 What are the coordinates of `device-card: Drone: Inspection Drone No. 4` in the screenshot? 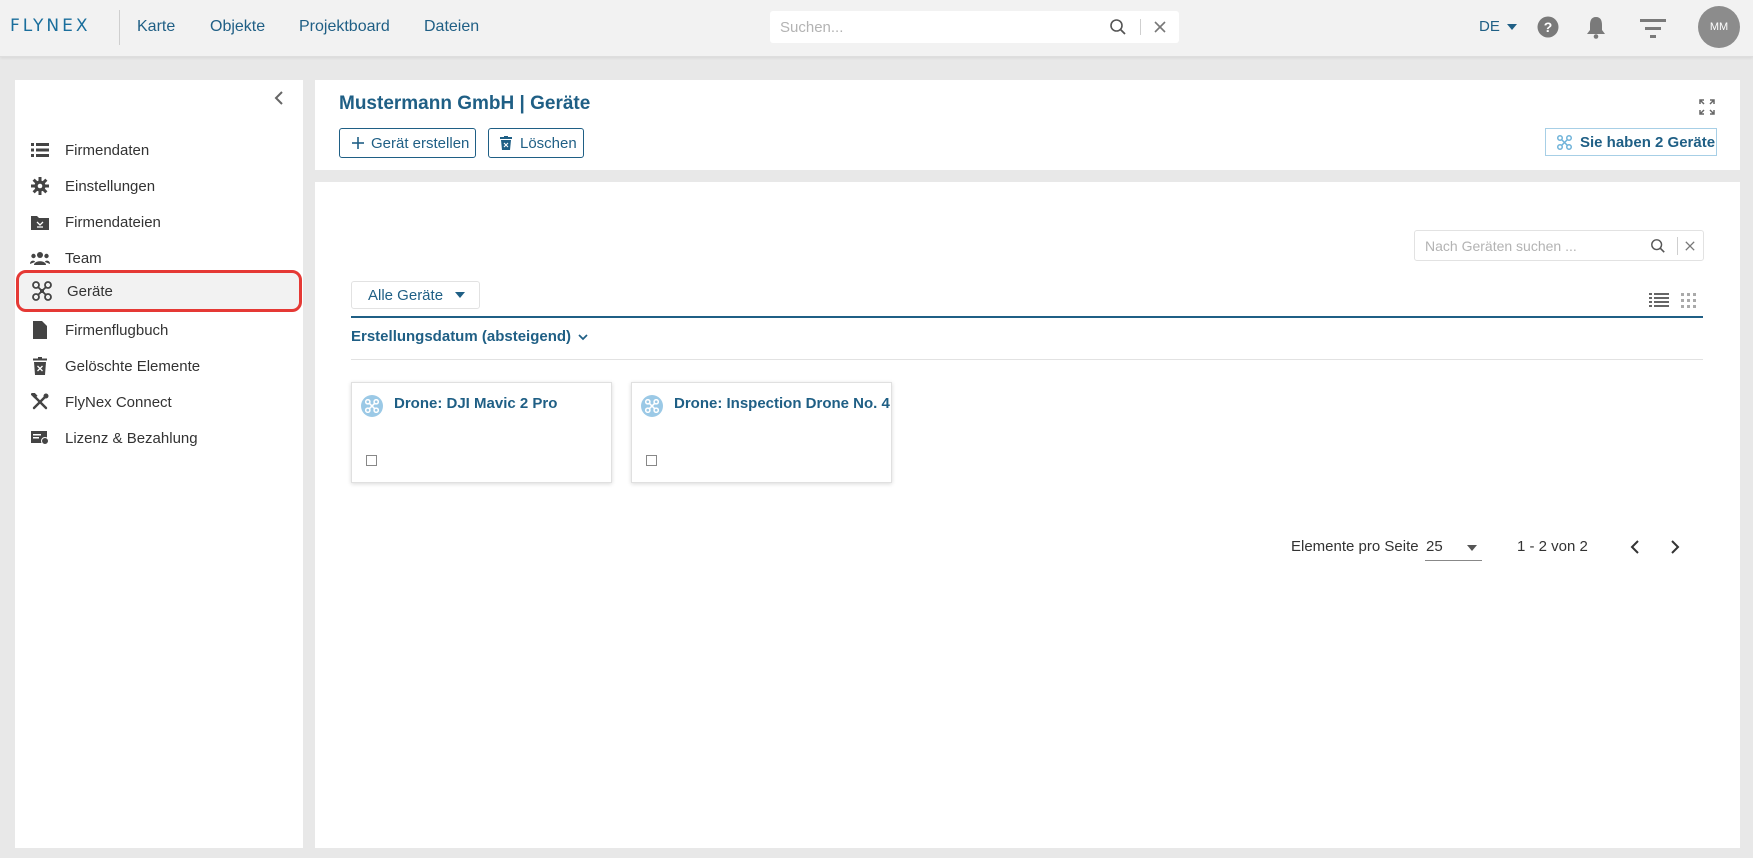 It's located at (761, 432).